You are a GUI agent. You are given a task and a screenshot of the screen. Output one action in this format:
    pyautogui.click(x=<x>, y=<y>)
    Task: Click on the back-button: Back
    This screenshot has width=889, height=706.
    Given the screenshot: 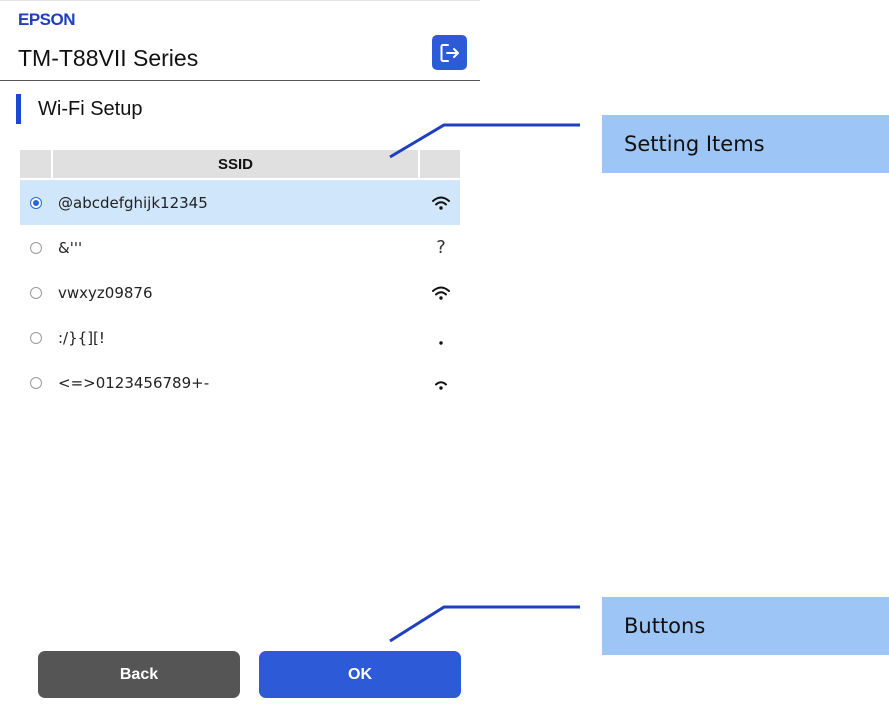 What is the action you would take?
    pyautogui.click(x=139, y=674)
    